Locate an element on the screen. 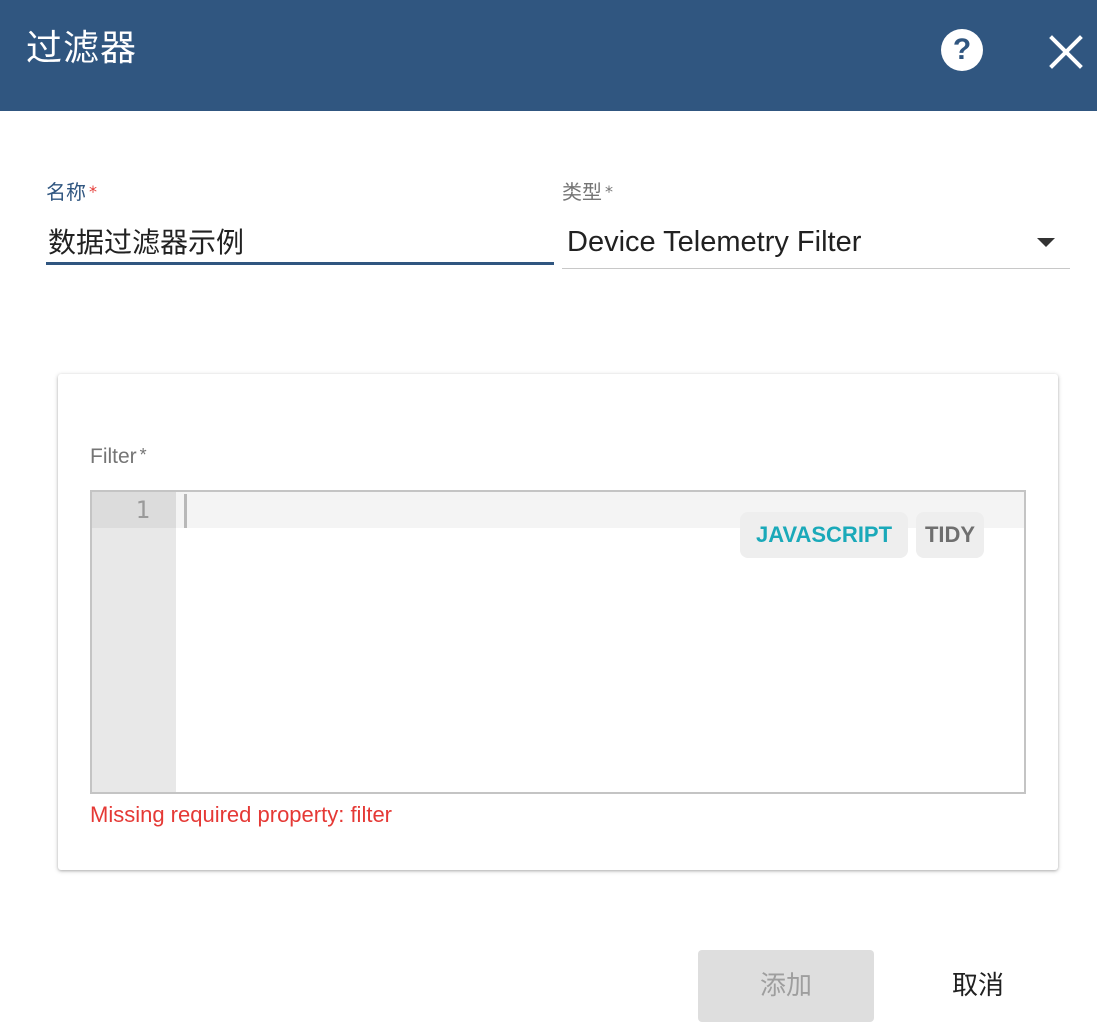 The image size is (1097, 1028). filter-label-text: Filter is located at coordinates (113, 456).